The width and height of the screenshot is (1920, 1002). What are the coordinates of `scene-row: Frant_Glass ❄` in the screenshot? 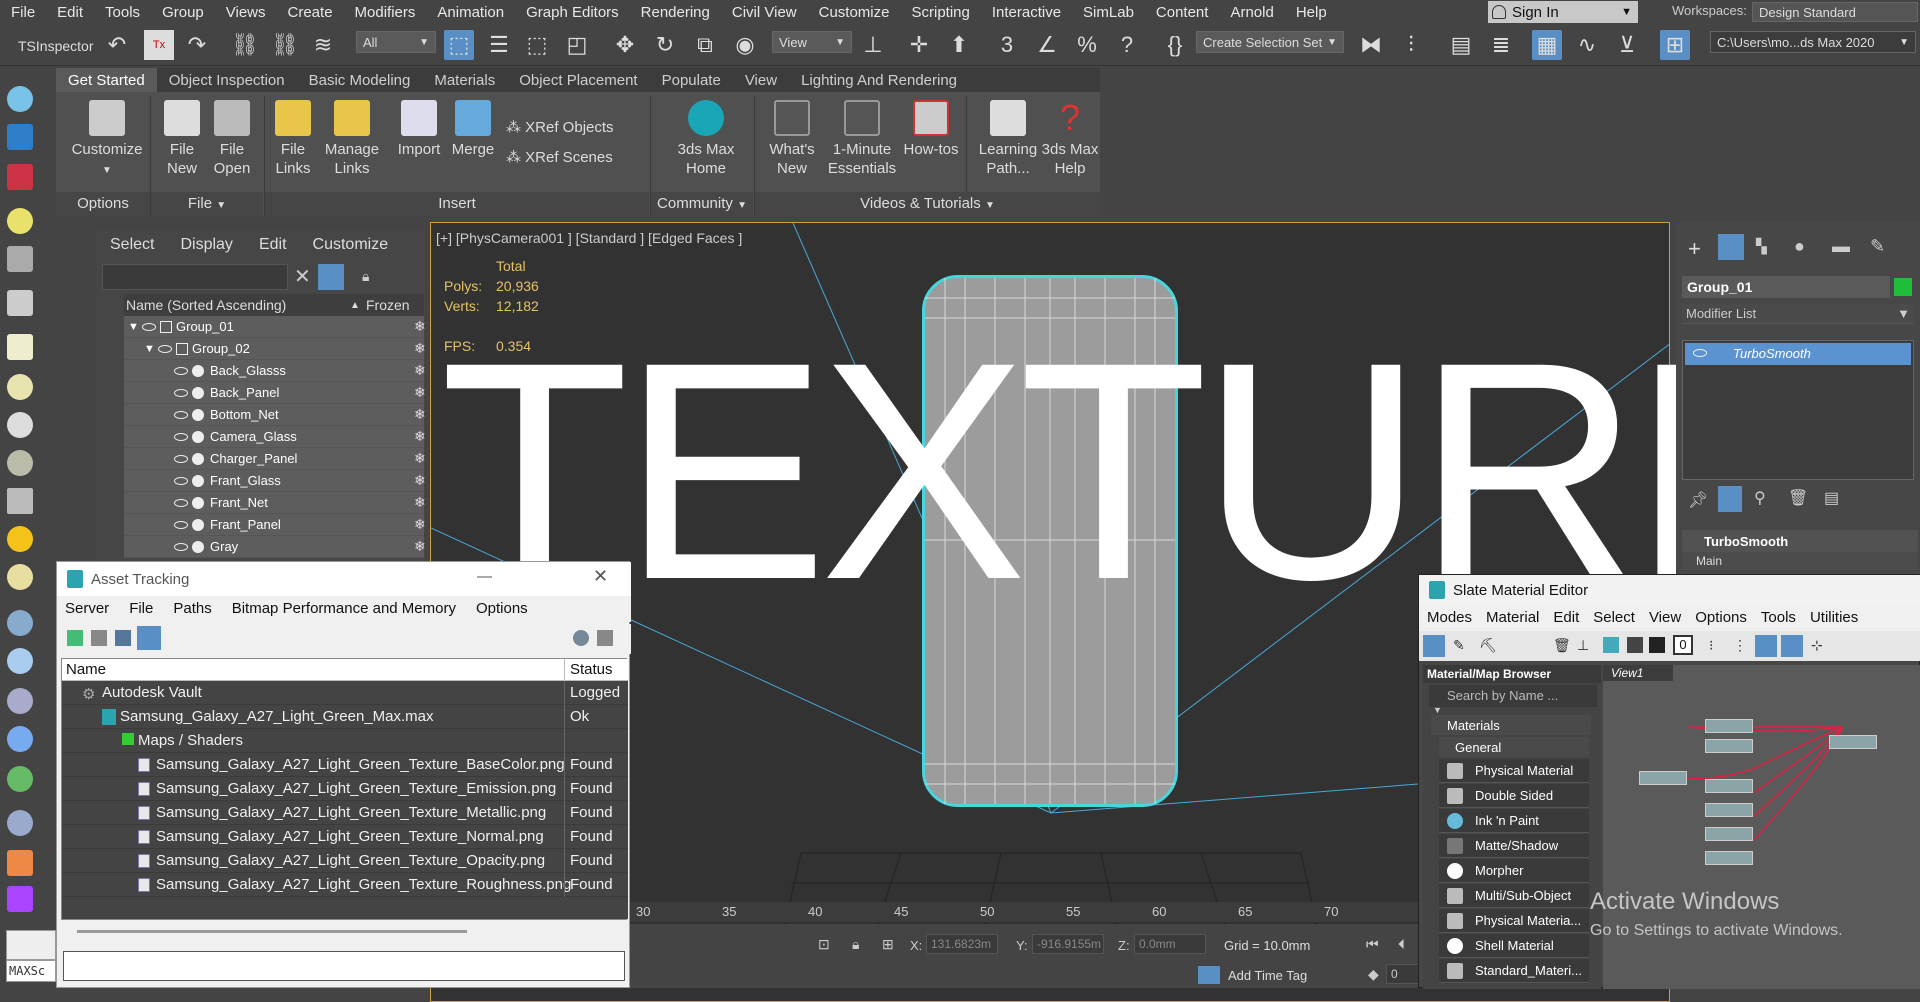 It's located at (275, 481).